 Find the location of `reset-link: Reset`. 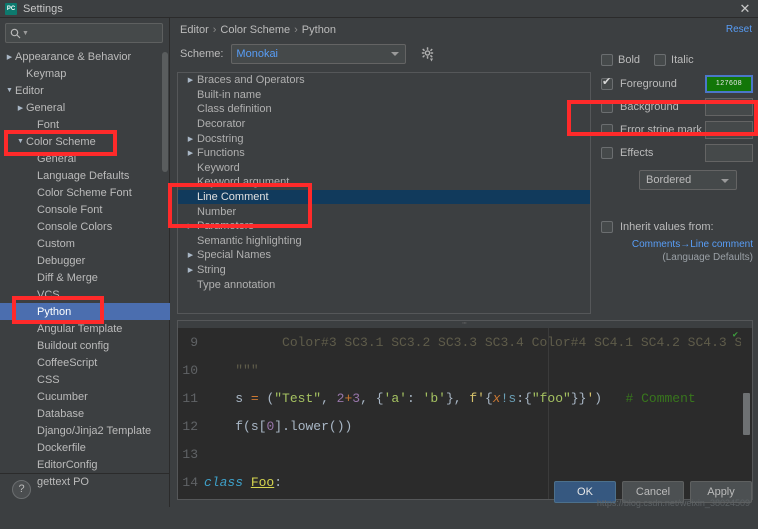

reset-link: Reset is located at coordinates (739, 29).